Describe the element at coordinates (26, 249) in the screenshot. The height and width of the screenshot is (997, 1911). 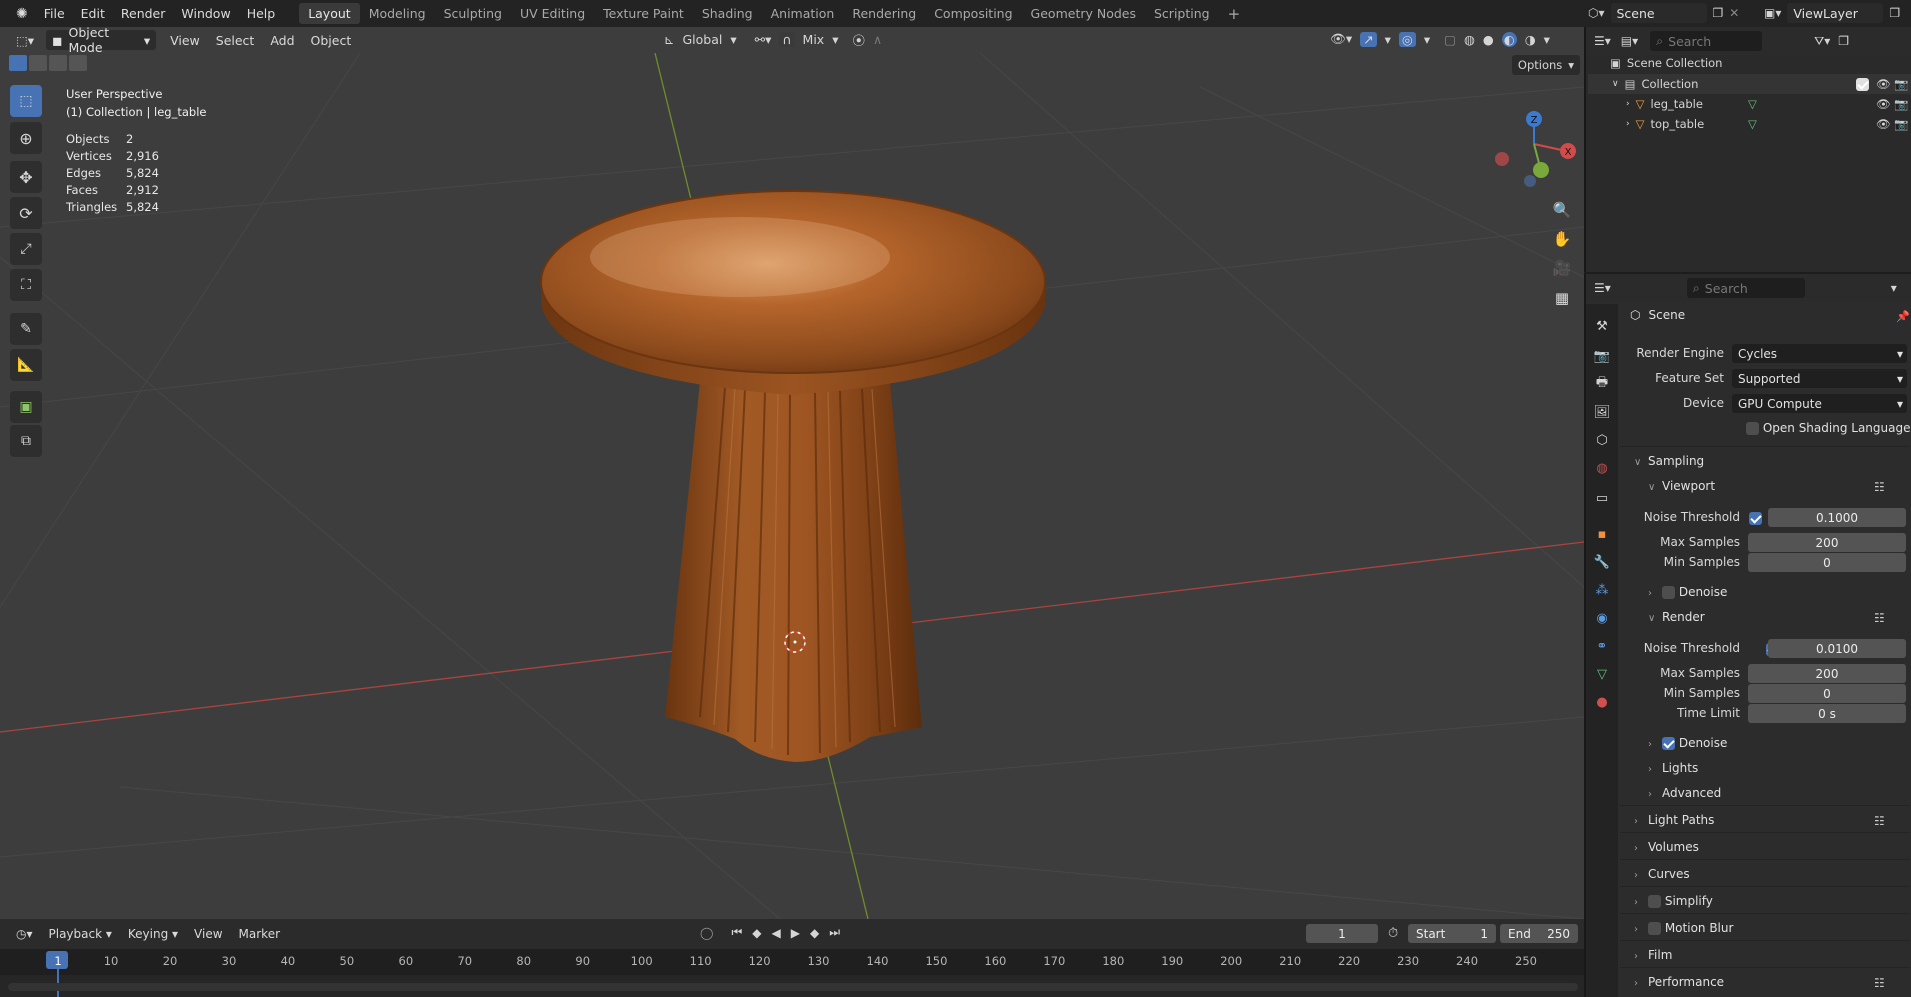
I see `scale-tool: ⤢` at that location.